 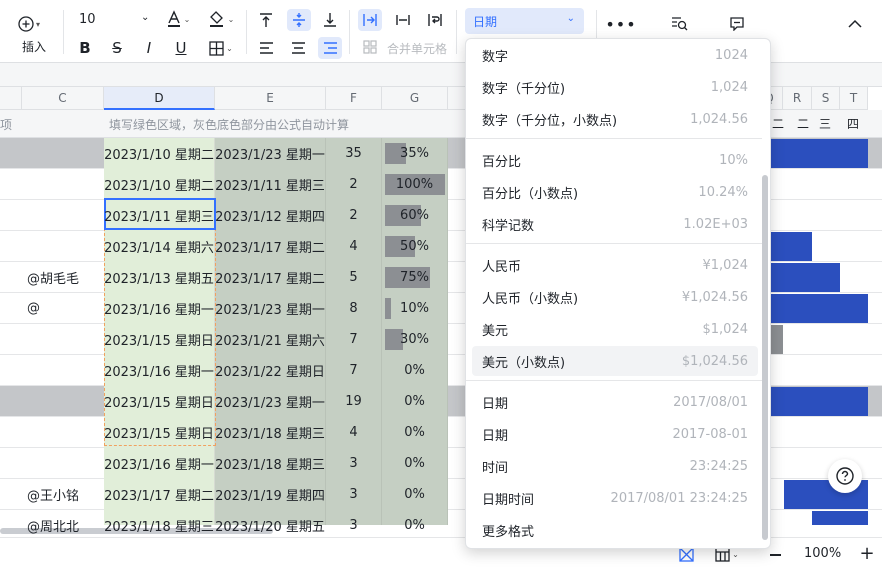 What do you see at coordinates (415, 277) in the screenshot?
I see `progress-cell: 75%` at bounding box center [415, 277].